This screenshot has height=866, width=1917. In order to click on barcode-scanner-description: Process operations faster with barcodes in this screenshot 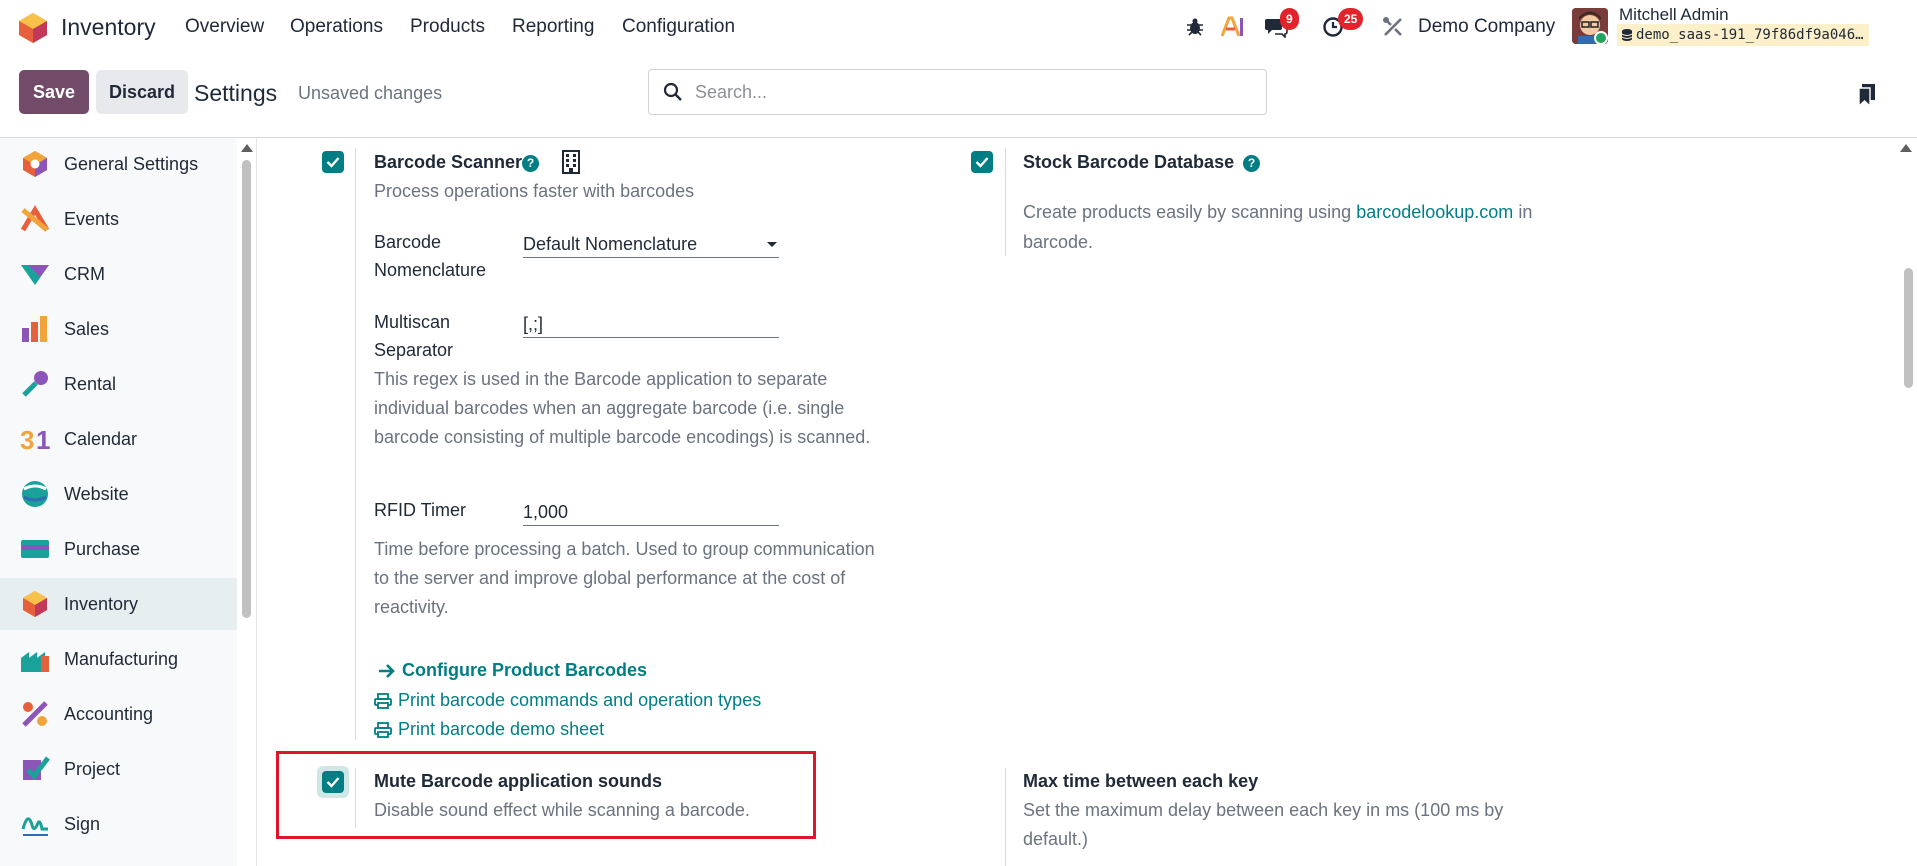, I will do `click(534, 191)`.